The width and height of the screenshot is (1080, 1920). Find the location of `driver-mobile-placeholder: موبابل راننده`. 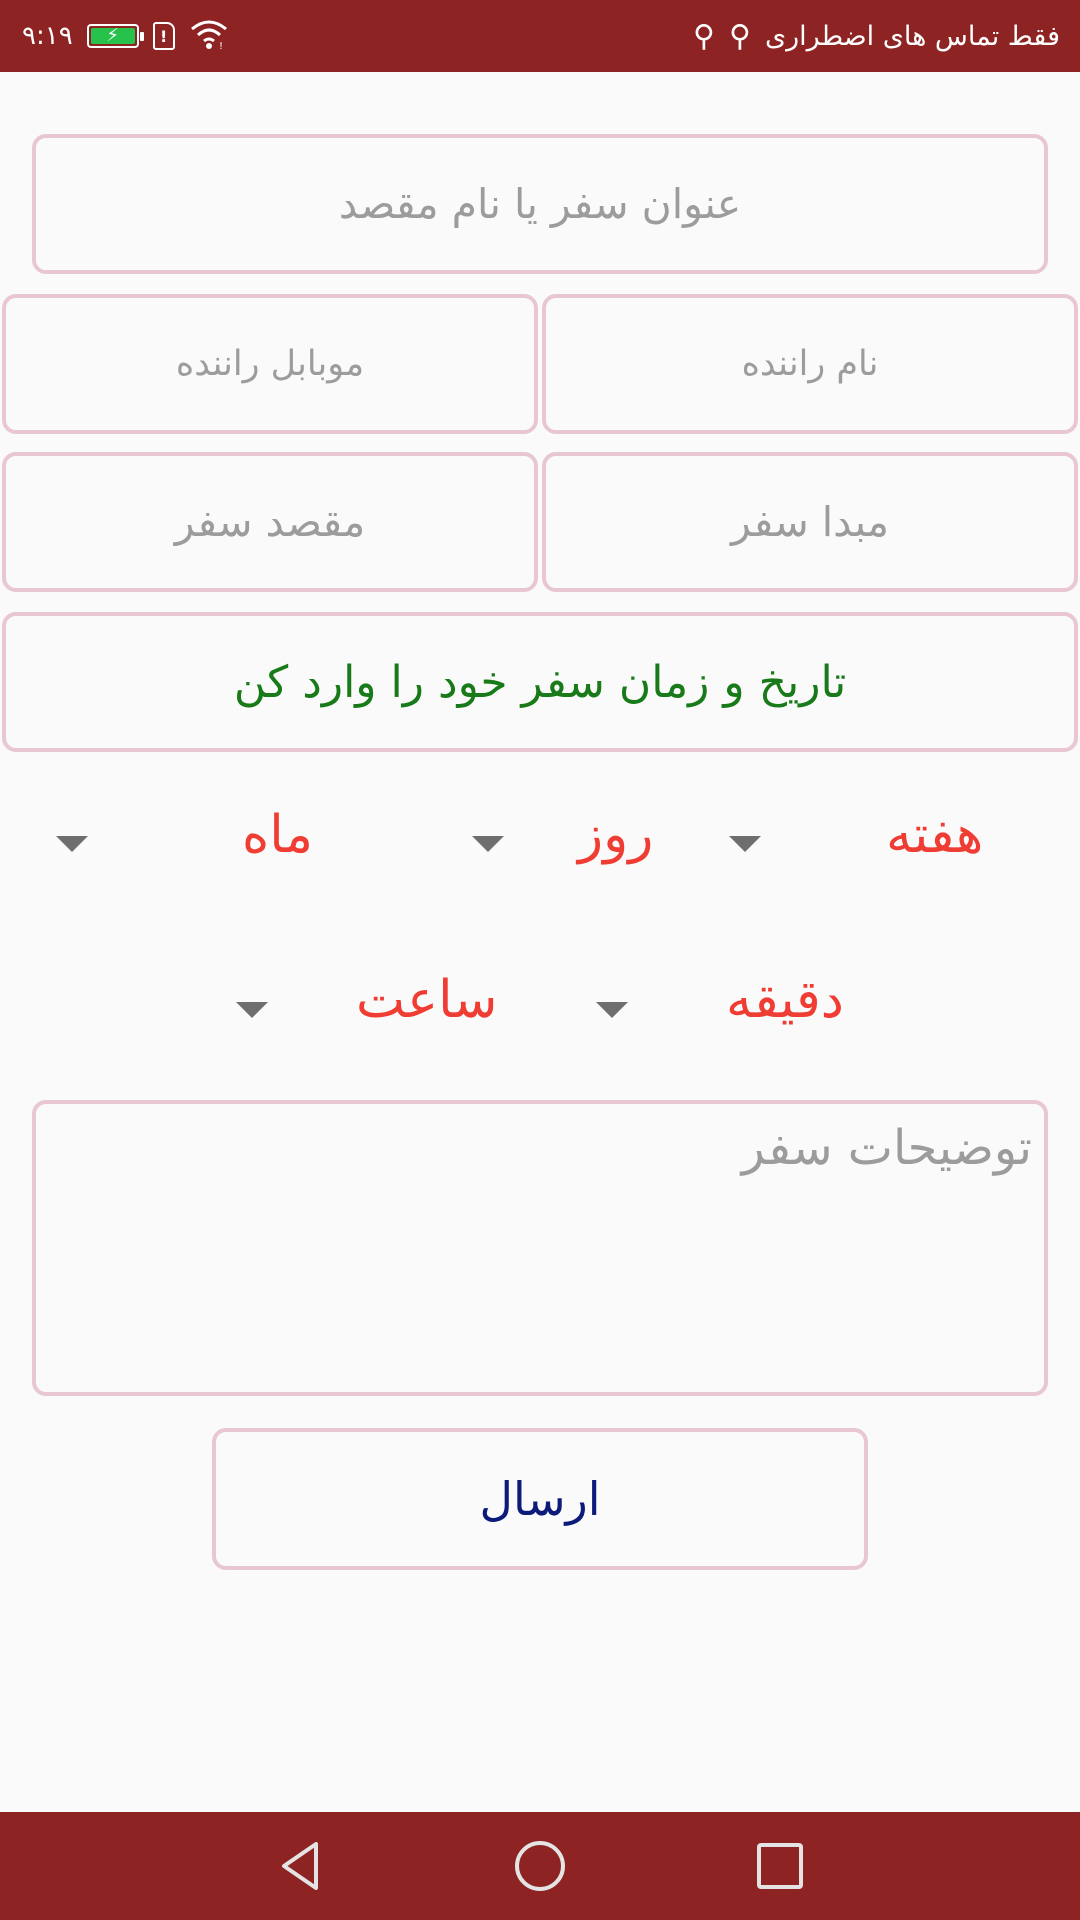

driver-mobile-placeholder: موبابل راننده is located at coordinates (270, 364).